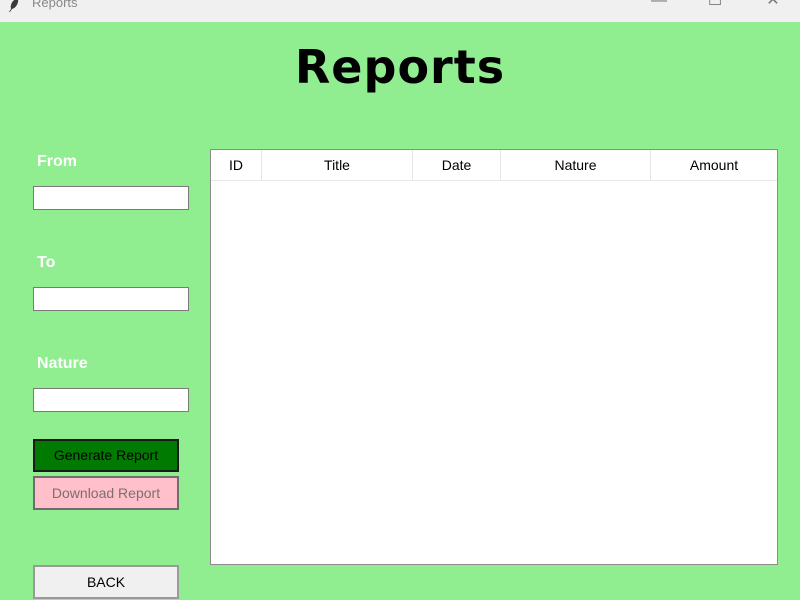 The width and height of the screenshot is (800, 600). I want to click on download-report-button: Download Report, so click(106, 493).